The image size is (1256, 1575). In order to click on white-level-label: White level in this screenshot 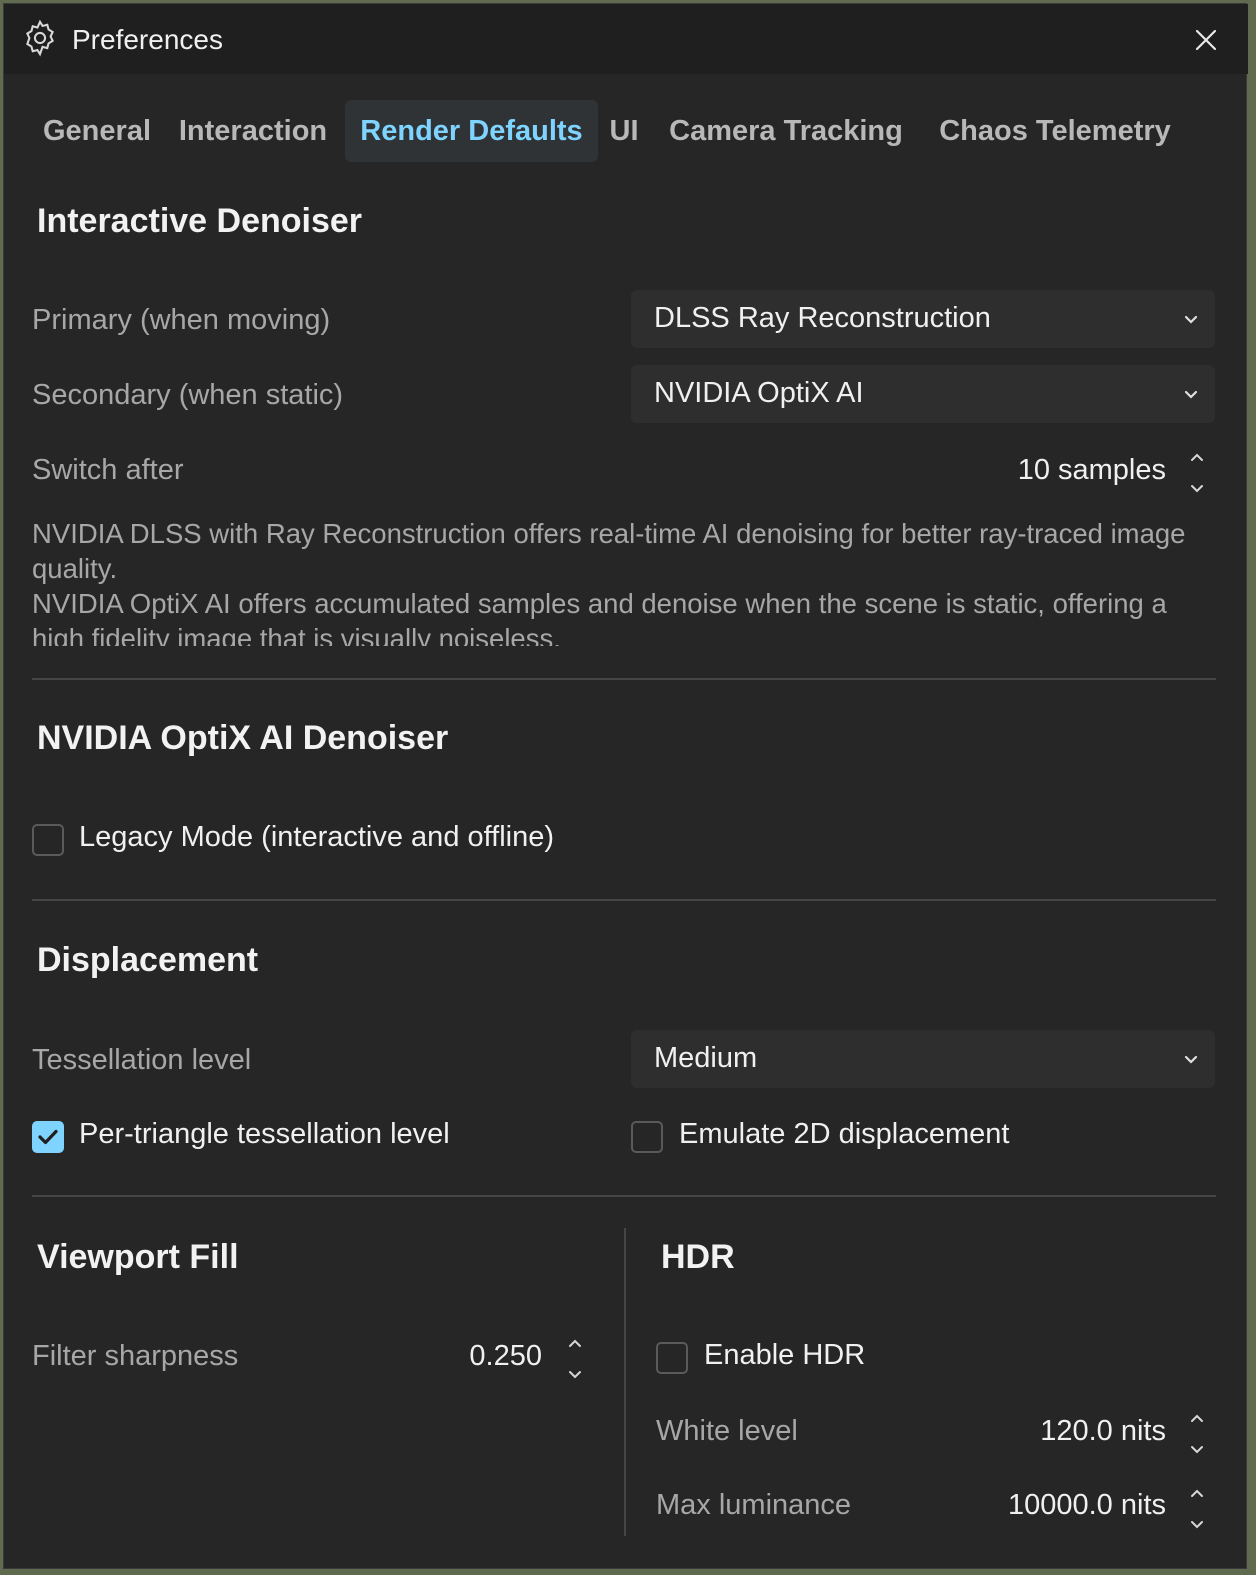, I will do `click(727, 1431)`.